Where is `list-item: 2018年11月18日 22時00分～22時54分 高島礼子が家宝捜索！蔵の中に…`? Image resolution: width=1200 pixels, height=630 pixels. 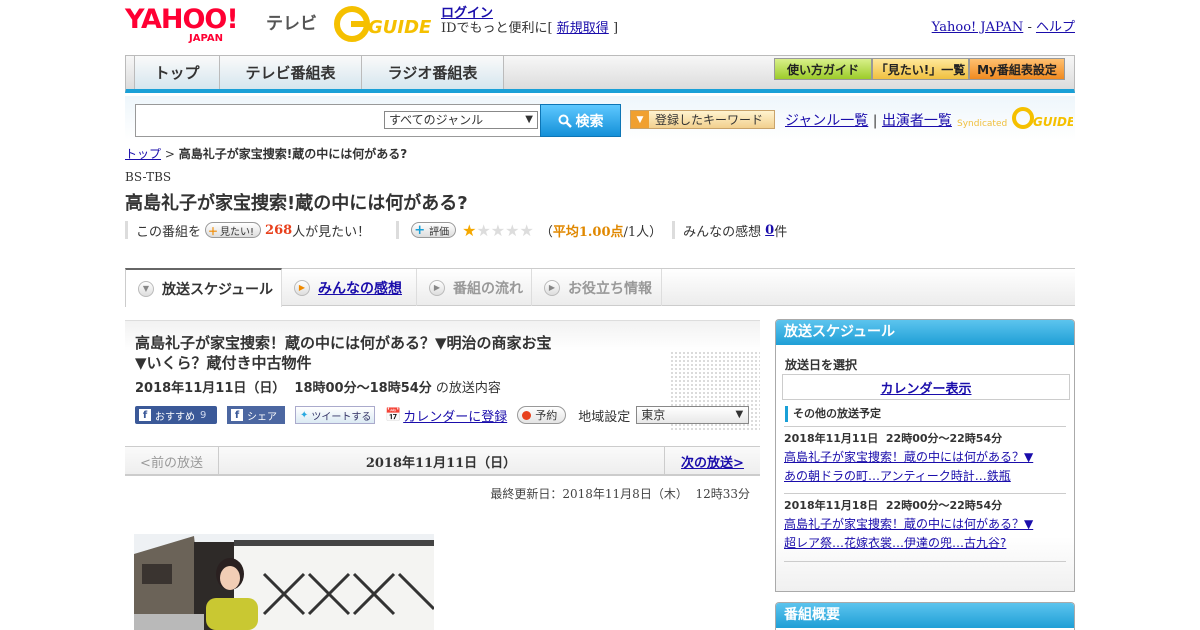 list-item: 2018年11月18日 22時00分～22時54分 高島礼子が家宝捜索！蔵の中に… is located at coordinates (925, 523).